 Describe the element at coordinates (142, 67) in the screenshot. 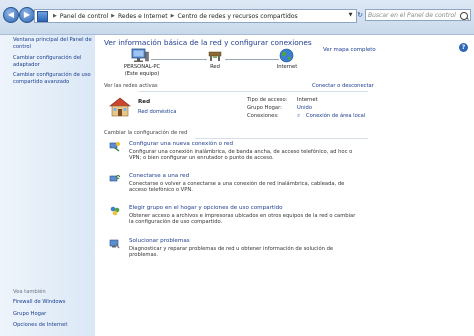

I see `node-computer-name: PERSONAL-PC` at that location.